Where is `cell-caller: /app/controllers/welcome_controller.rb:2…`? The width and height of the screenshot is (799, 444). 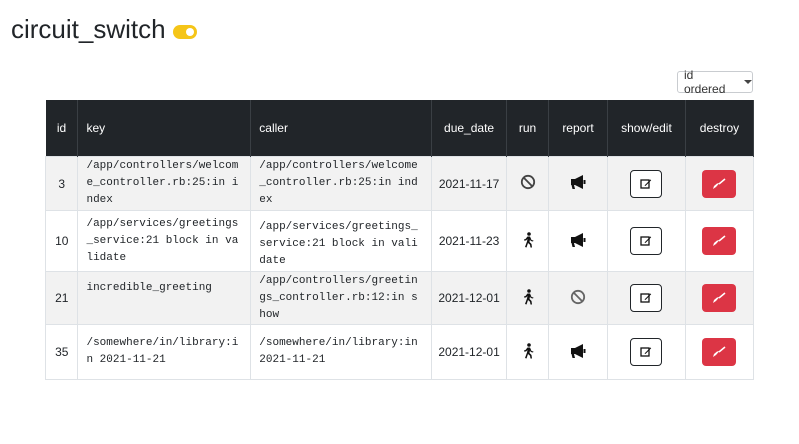
cell-caller: /app/controllers/welcome_controller.rb:2… is located at coordinates (341, 183).